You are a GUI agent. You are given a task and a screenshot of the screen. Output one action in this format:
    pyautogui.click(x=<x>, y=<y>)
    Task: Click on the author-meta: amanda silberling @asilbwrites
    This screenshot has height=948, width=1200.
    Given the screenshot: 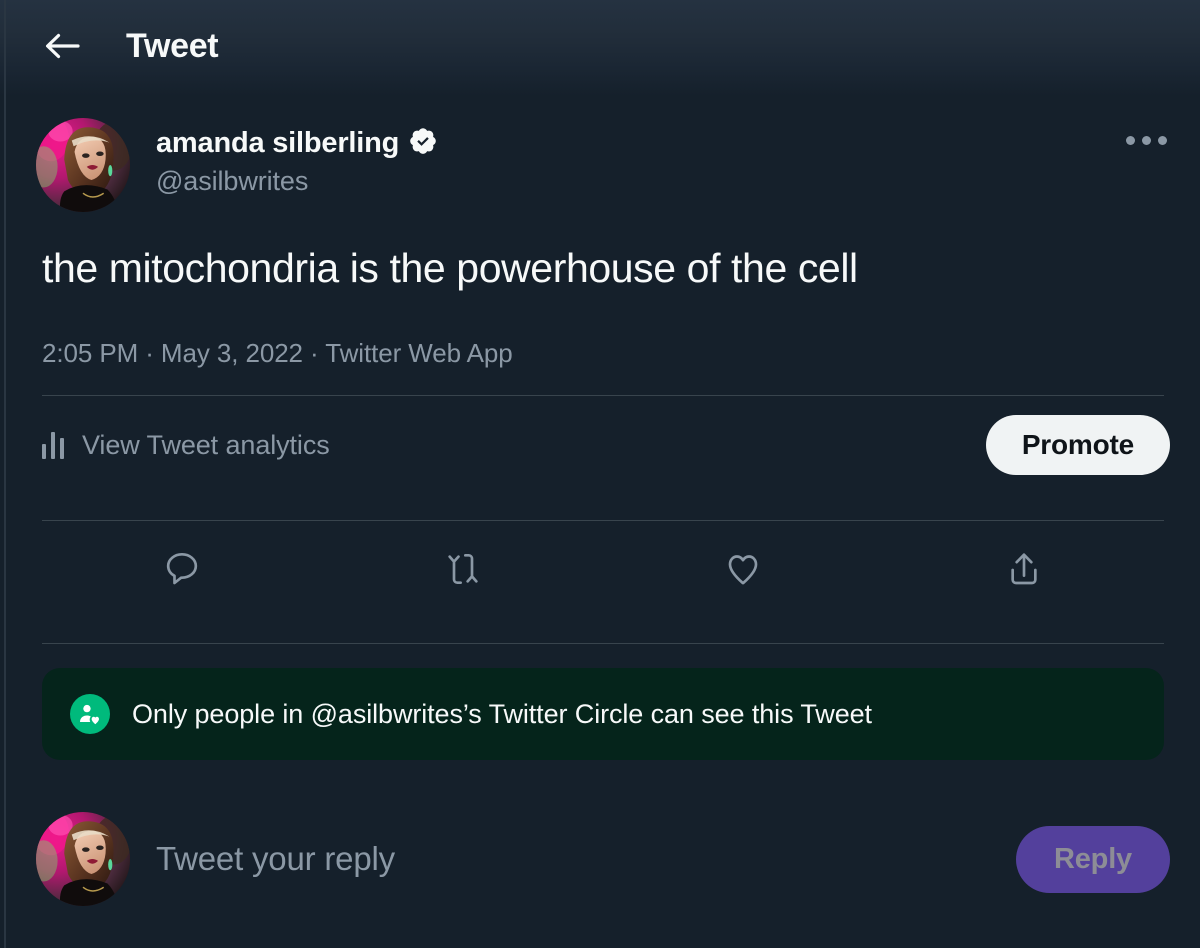 What is the action you would take?
    pyautogui.click(x=297, y=157)
    